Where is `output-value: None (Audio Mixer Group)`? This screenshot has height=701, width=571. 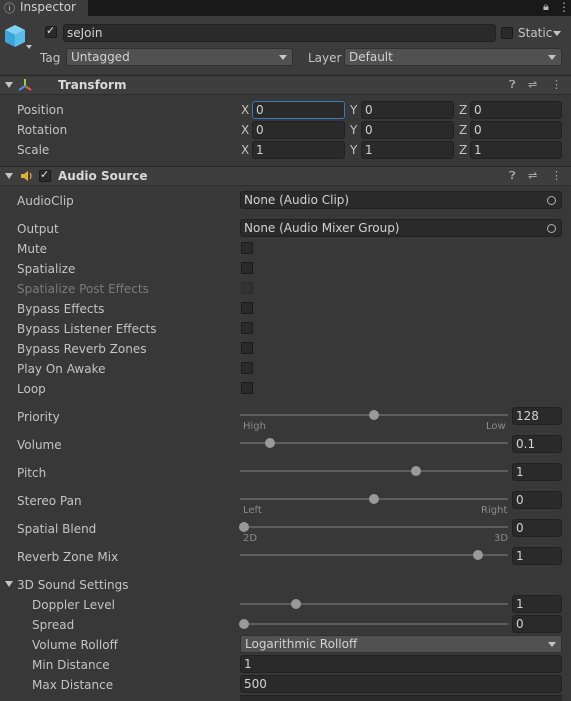 output-value: None (Audio Mixer Group) is located at coordinates (322, 228).